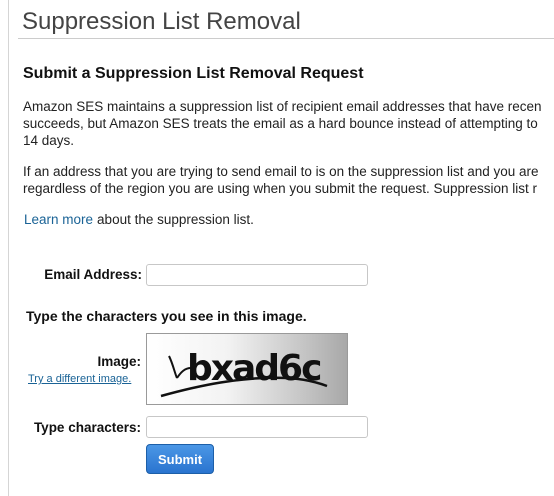 The width and height of the screenshot is (554, 496). I want to click on learn-more-row: Learn more about the suppression list., so click(139, 219).